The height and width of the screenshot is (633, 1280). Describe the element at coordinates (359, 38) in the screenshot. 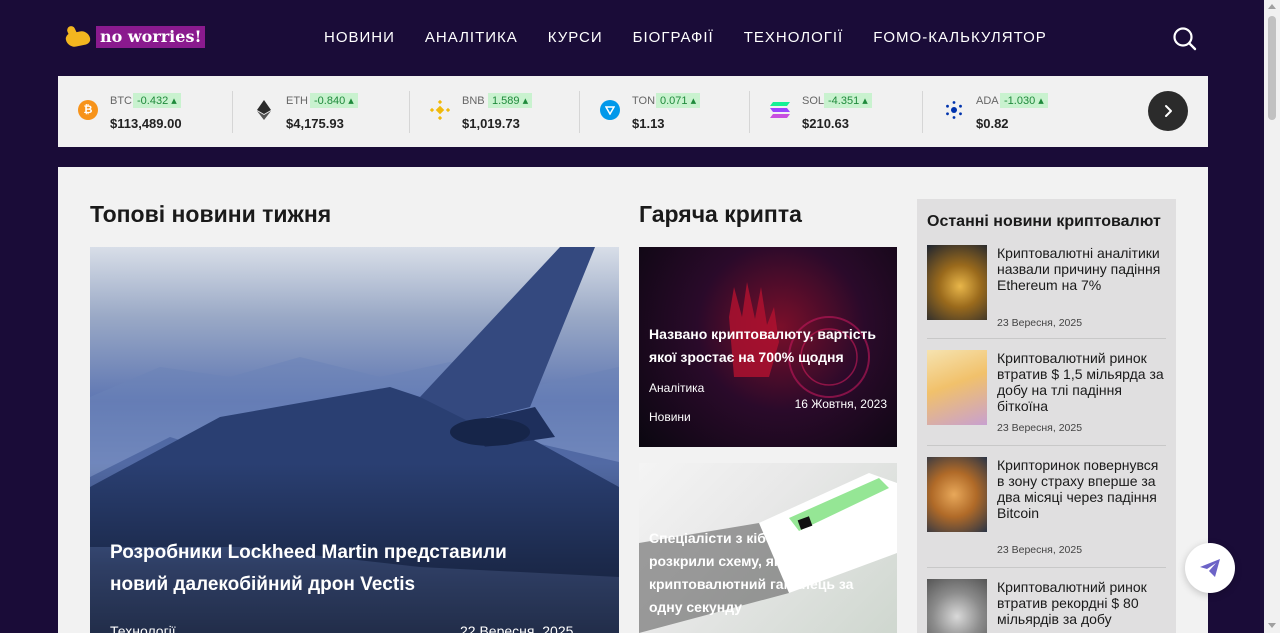

I see `nav-item-news: НОВИНИ` at that location.